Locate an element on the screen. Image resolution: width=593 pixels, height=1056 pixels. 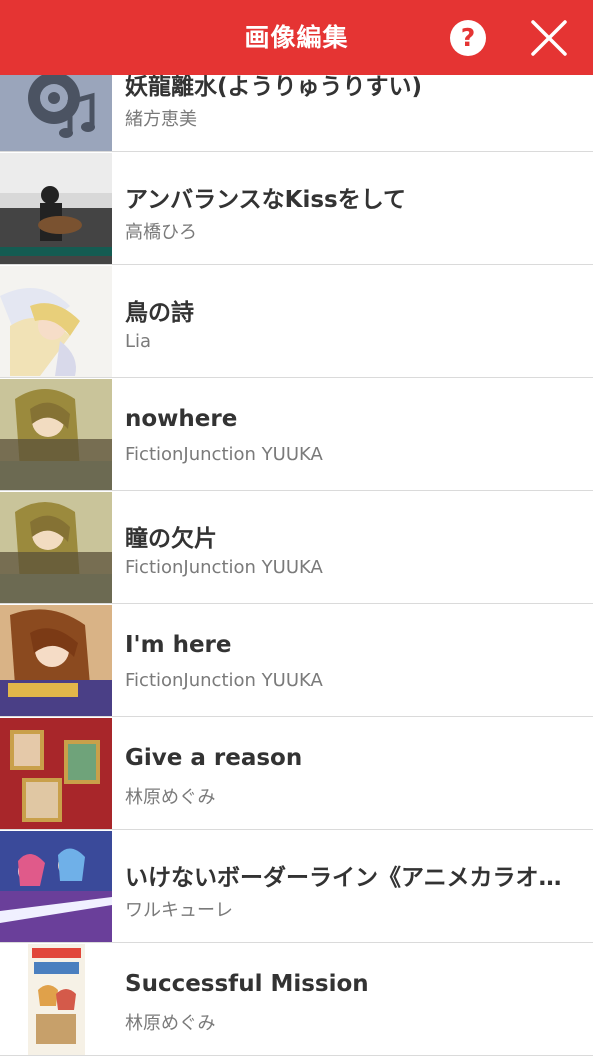
song-artist: 高橋ひろ is located at coordinates (161, 232).